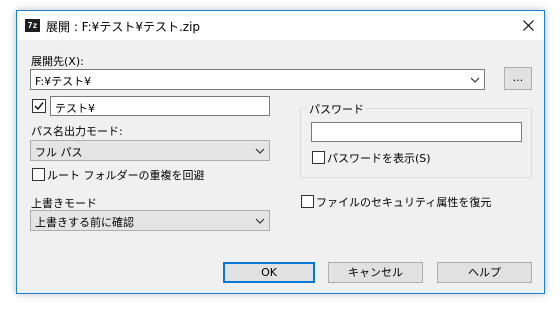 This screenshot has height=310, width=560. I want to click on ok-button: OK, so click(269, 272).